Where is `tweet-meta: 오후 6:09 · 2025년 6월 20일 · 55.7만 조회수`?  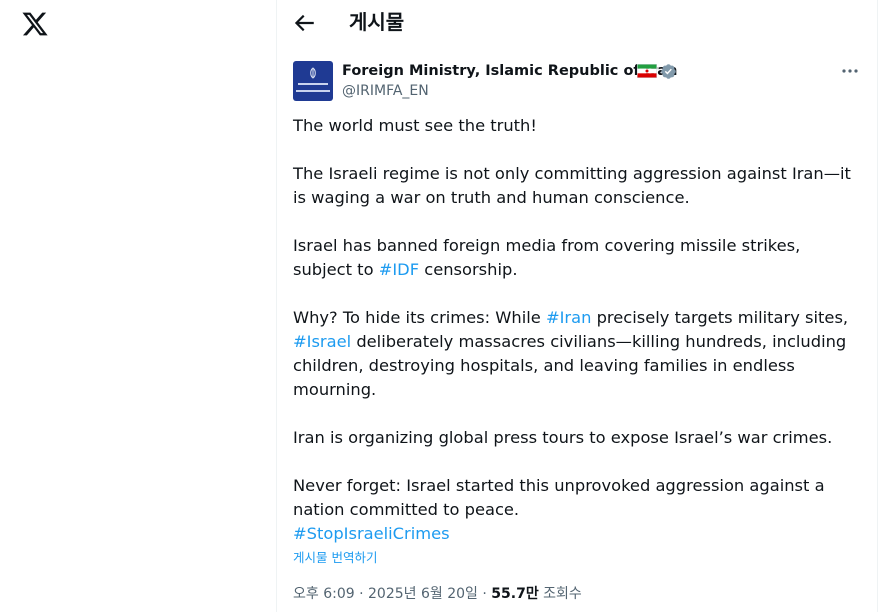 tweet-meta: 오후 6:09 · 2025년 6월 20일 · 55.7만 조회수 is located at coordinates (437, 594).